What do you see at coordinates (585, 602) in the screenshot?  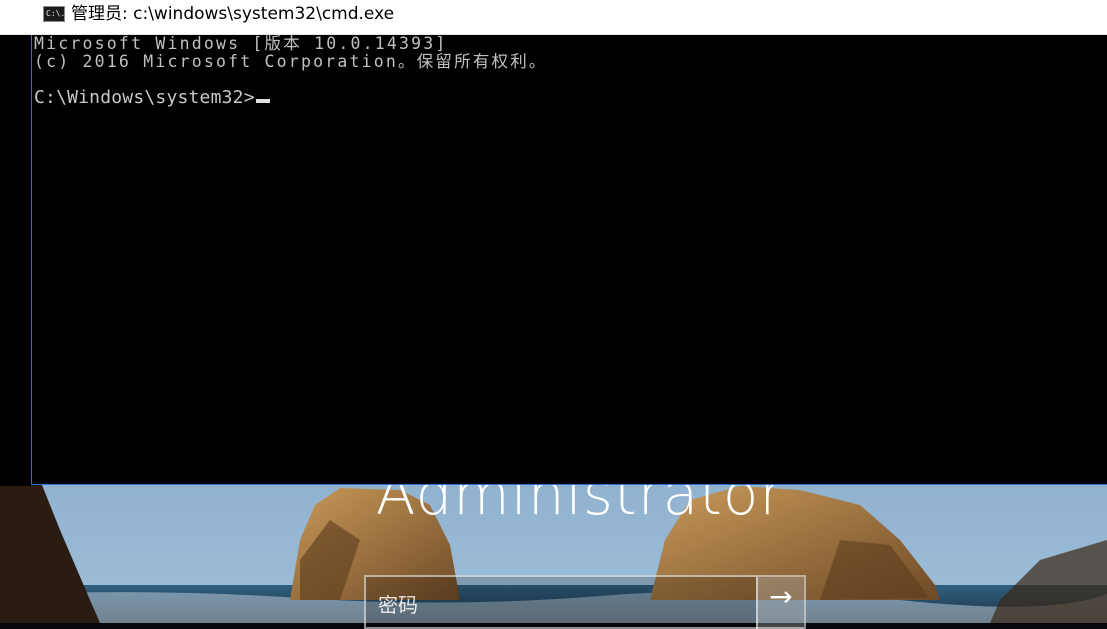 I see `password-input: 密码 →` at bounding box center [585, 602].